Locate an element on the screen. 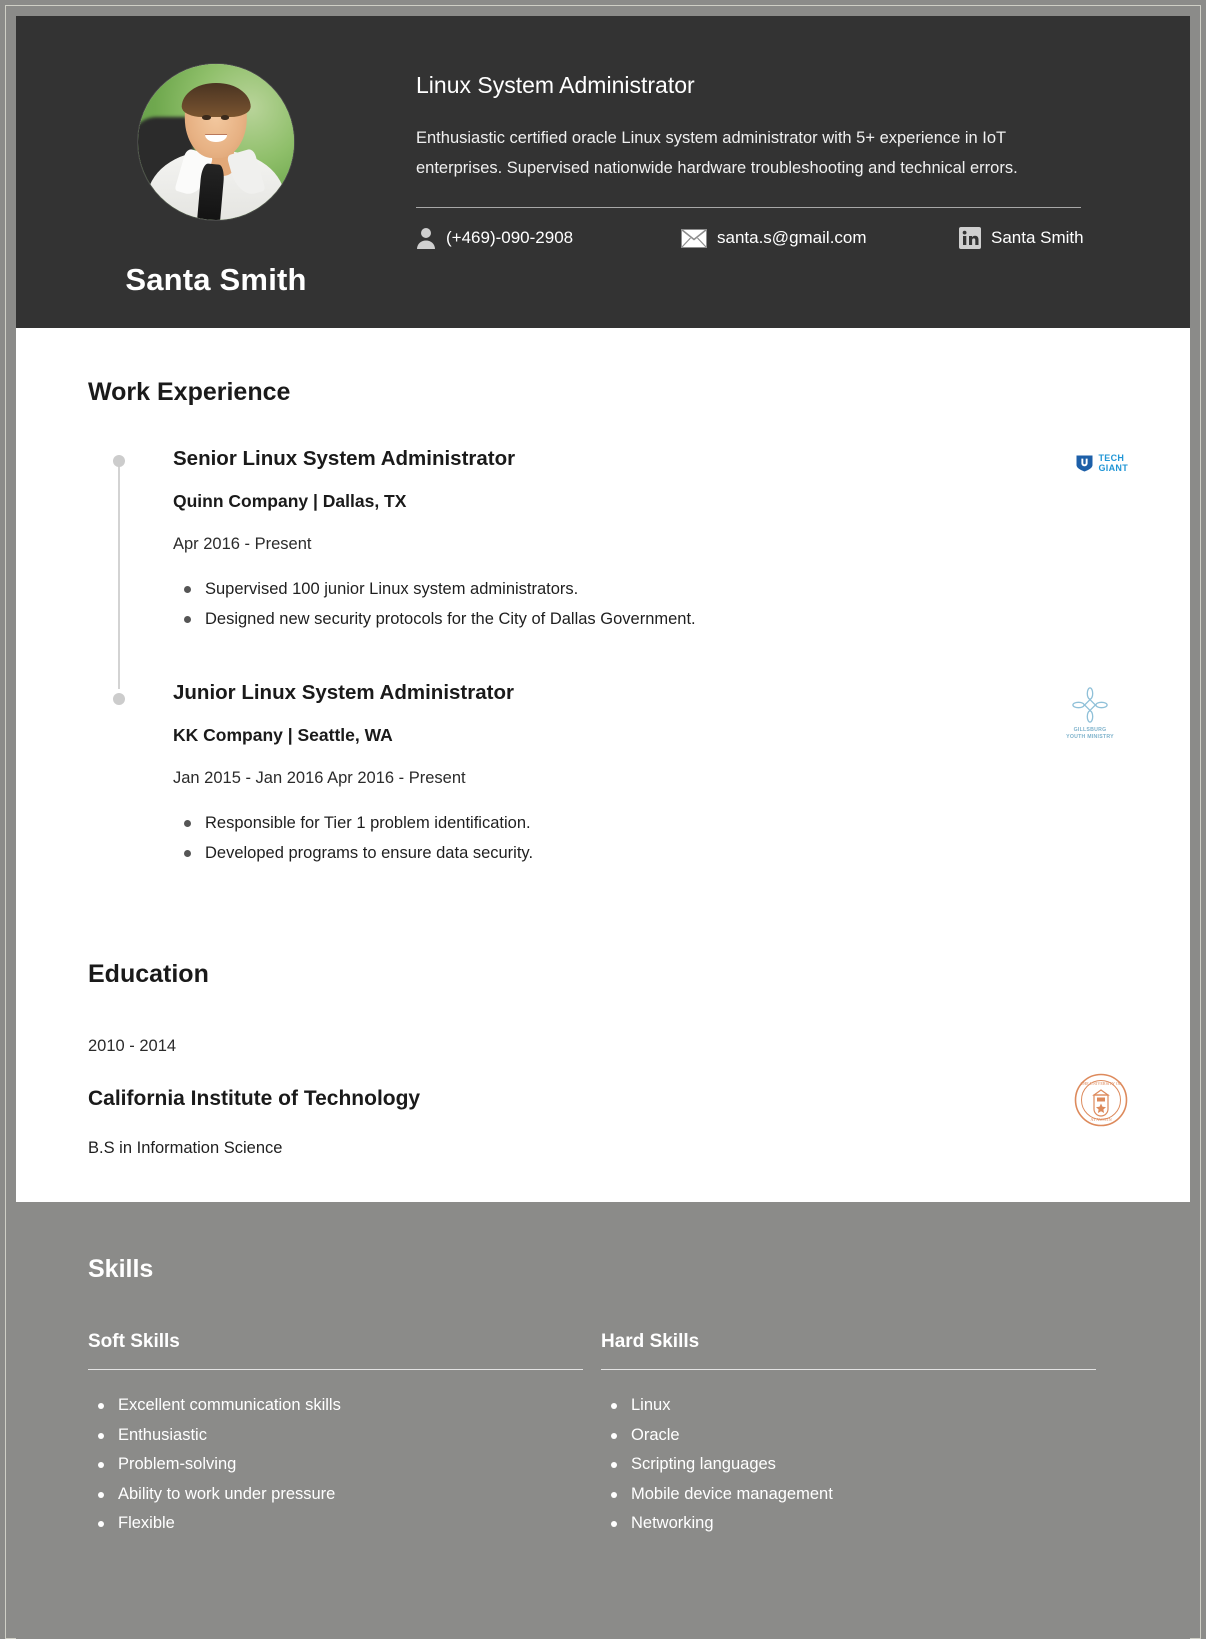 The image size is (1206, 1639). body-spacer is located at coordinates (603, 1180).